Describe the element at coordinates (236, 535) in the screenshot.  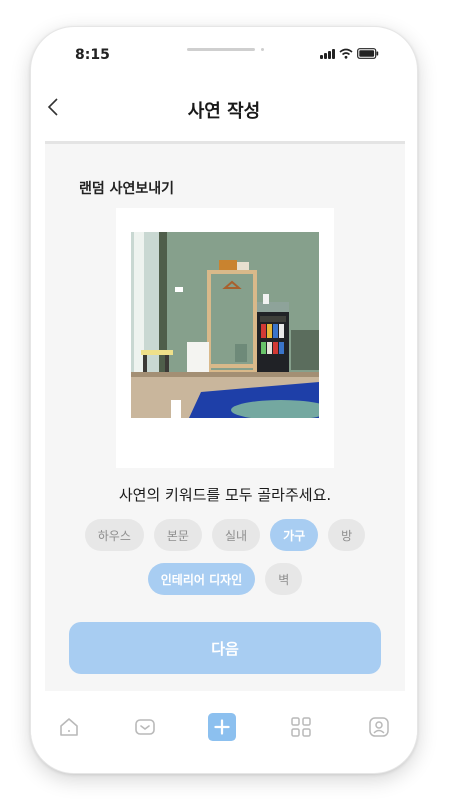
I see `keyword-chip: 실내` at that location.